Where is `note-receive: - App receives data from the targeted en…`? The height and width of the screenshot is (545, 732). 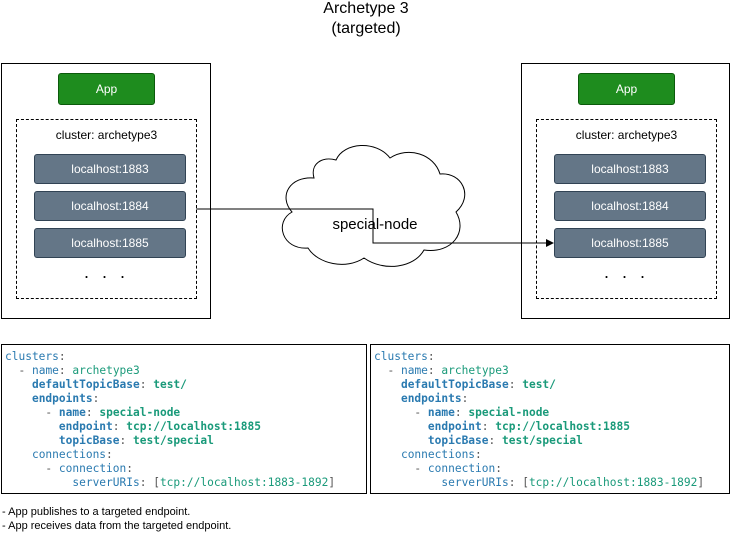 note-receive: - App receives data from the targeted en… is located at coordinates (117, 526).